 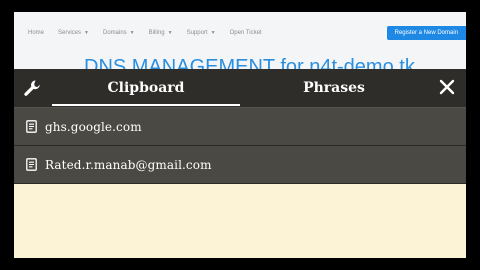 What do you see at coordinates (161, 33) in the screenshot?
I see `nav-billing: Billing ▼` at bounding box center [161, 33].